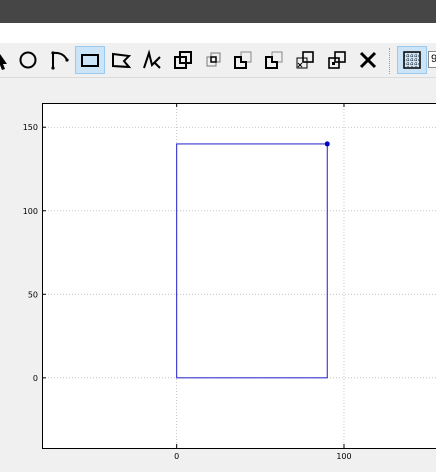 The height and width of the screenshot is (472, 436). I want to click on x-icon, so click(368, 60).